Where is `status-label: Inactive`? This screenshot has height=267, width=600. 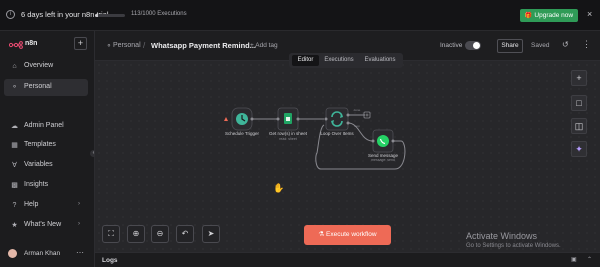 status-label: Inactive is located at coordinates (451, 45).